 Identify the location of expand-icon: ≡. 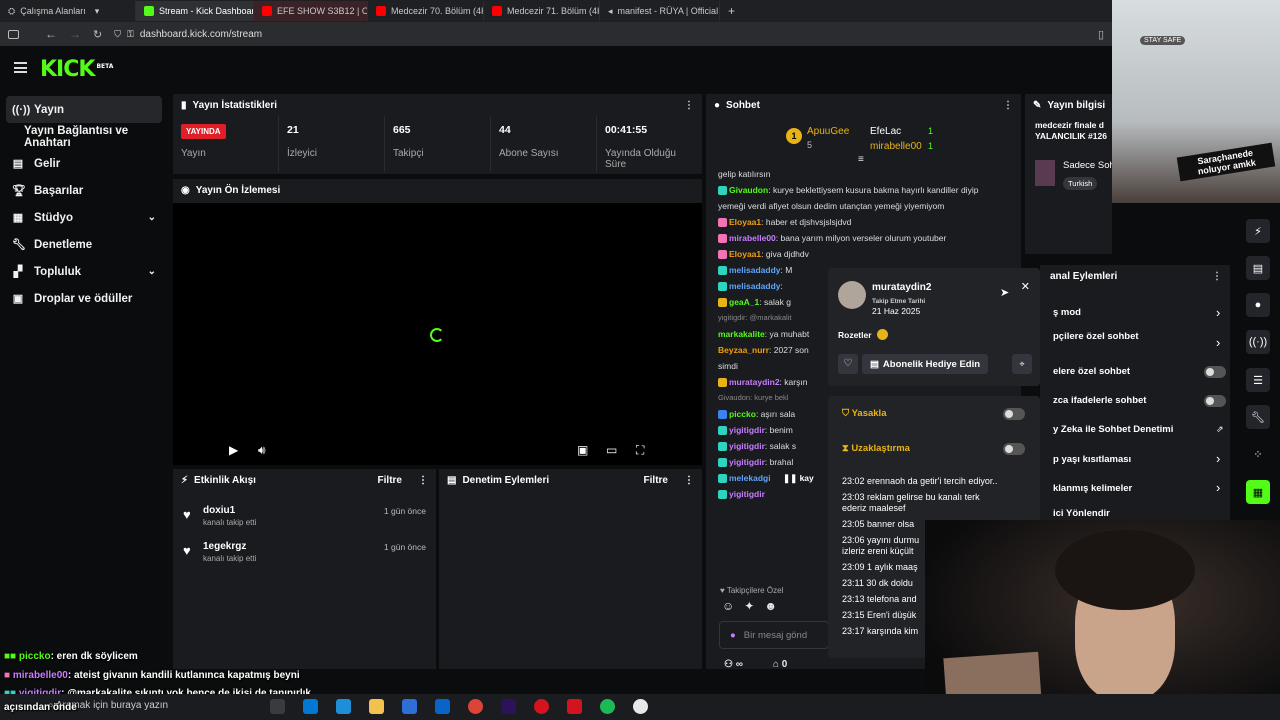
(861, 159).